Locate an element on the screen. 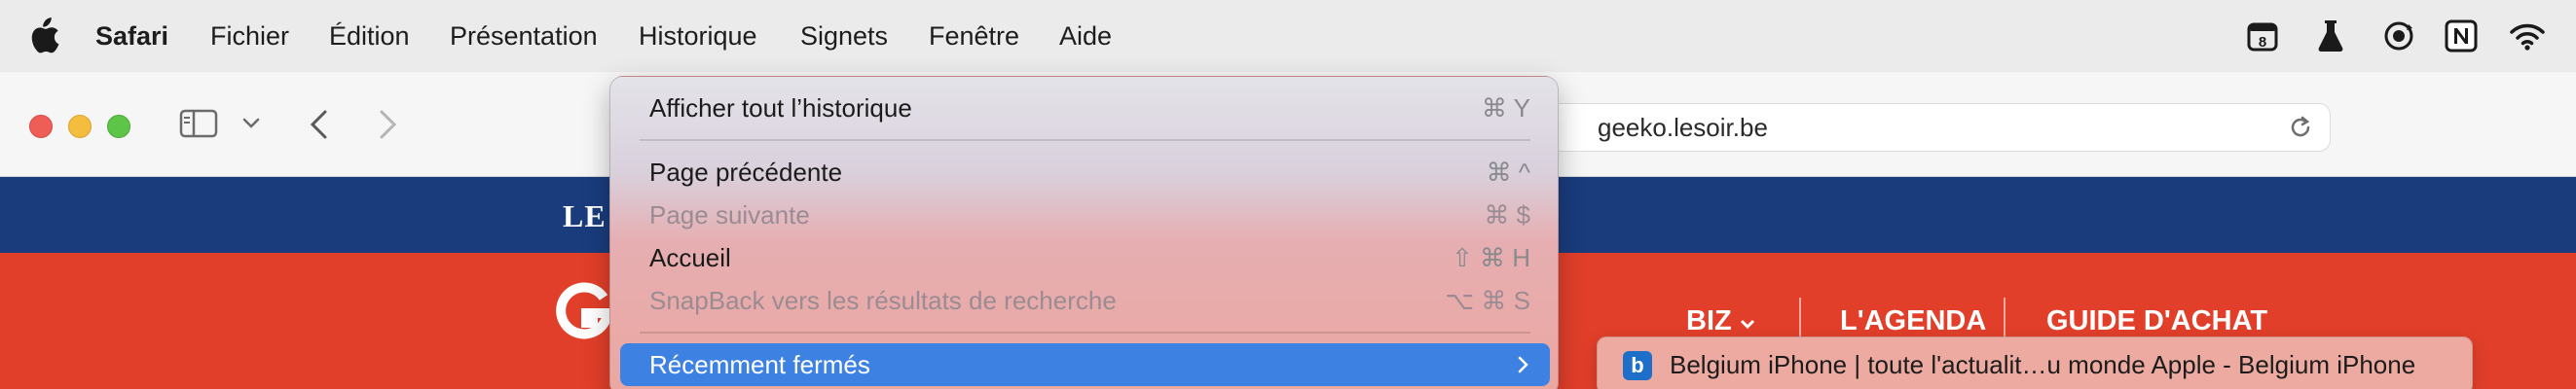 This screenshot has height=389, width=2576. menu-fichier: Fichier is located at coordinates (249, 36).